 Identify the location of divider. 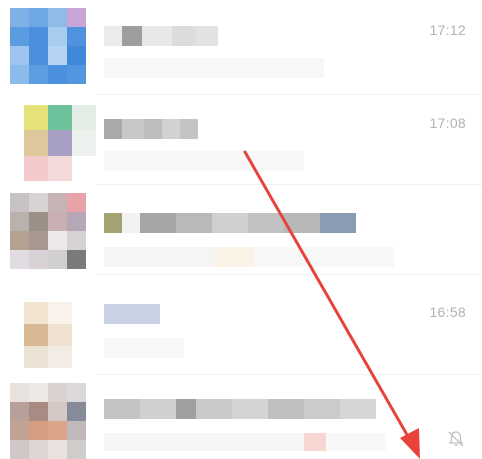
(289, 274).